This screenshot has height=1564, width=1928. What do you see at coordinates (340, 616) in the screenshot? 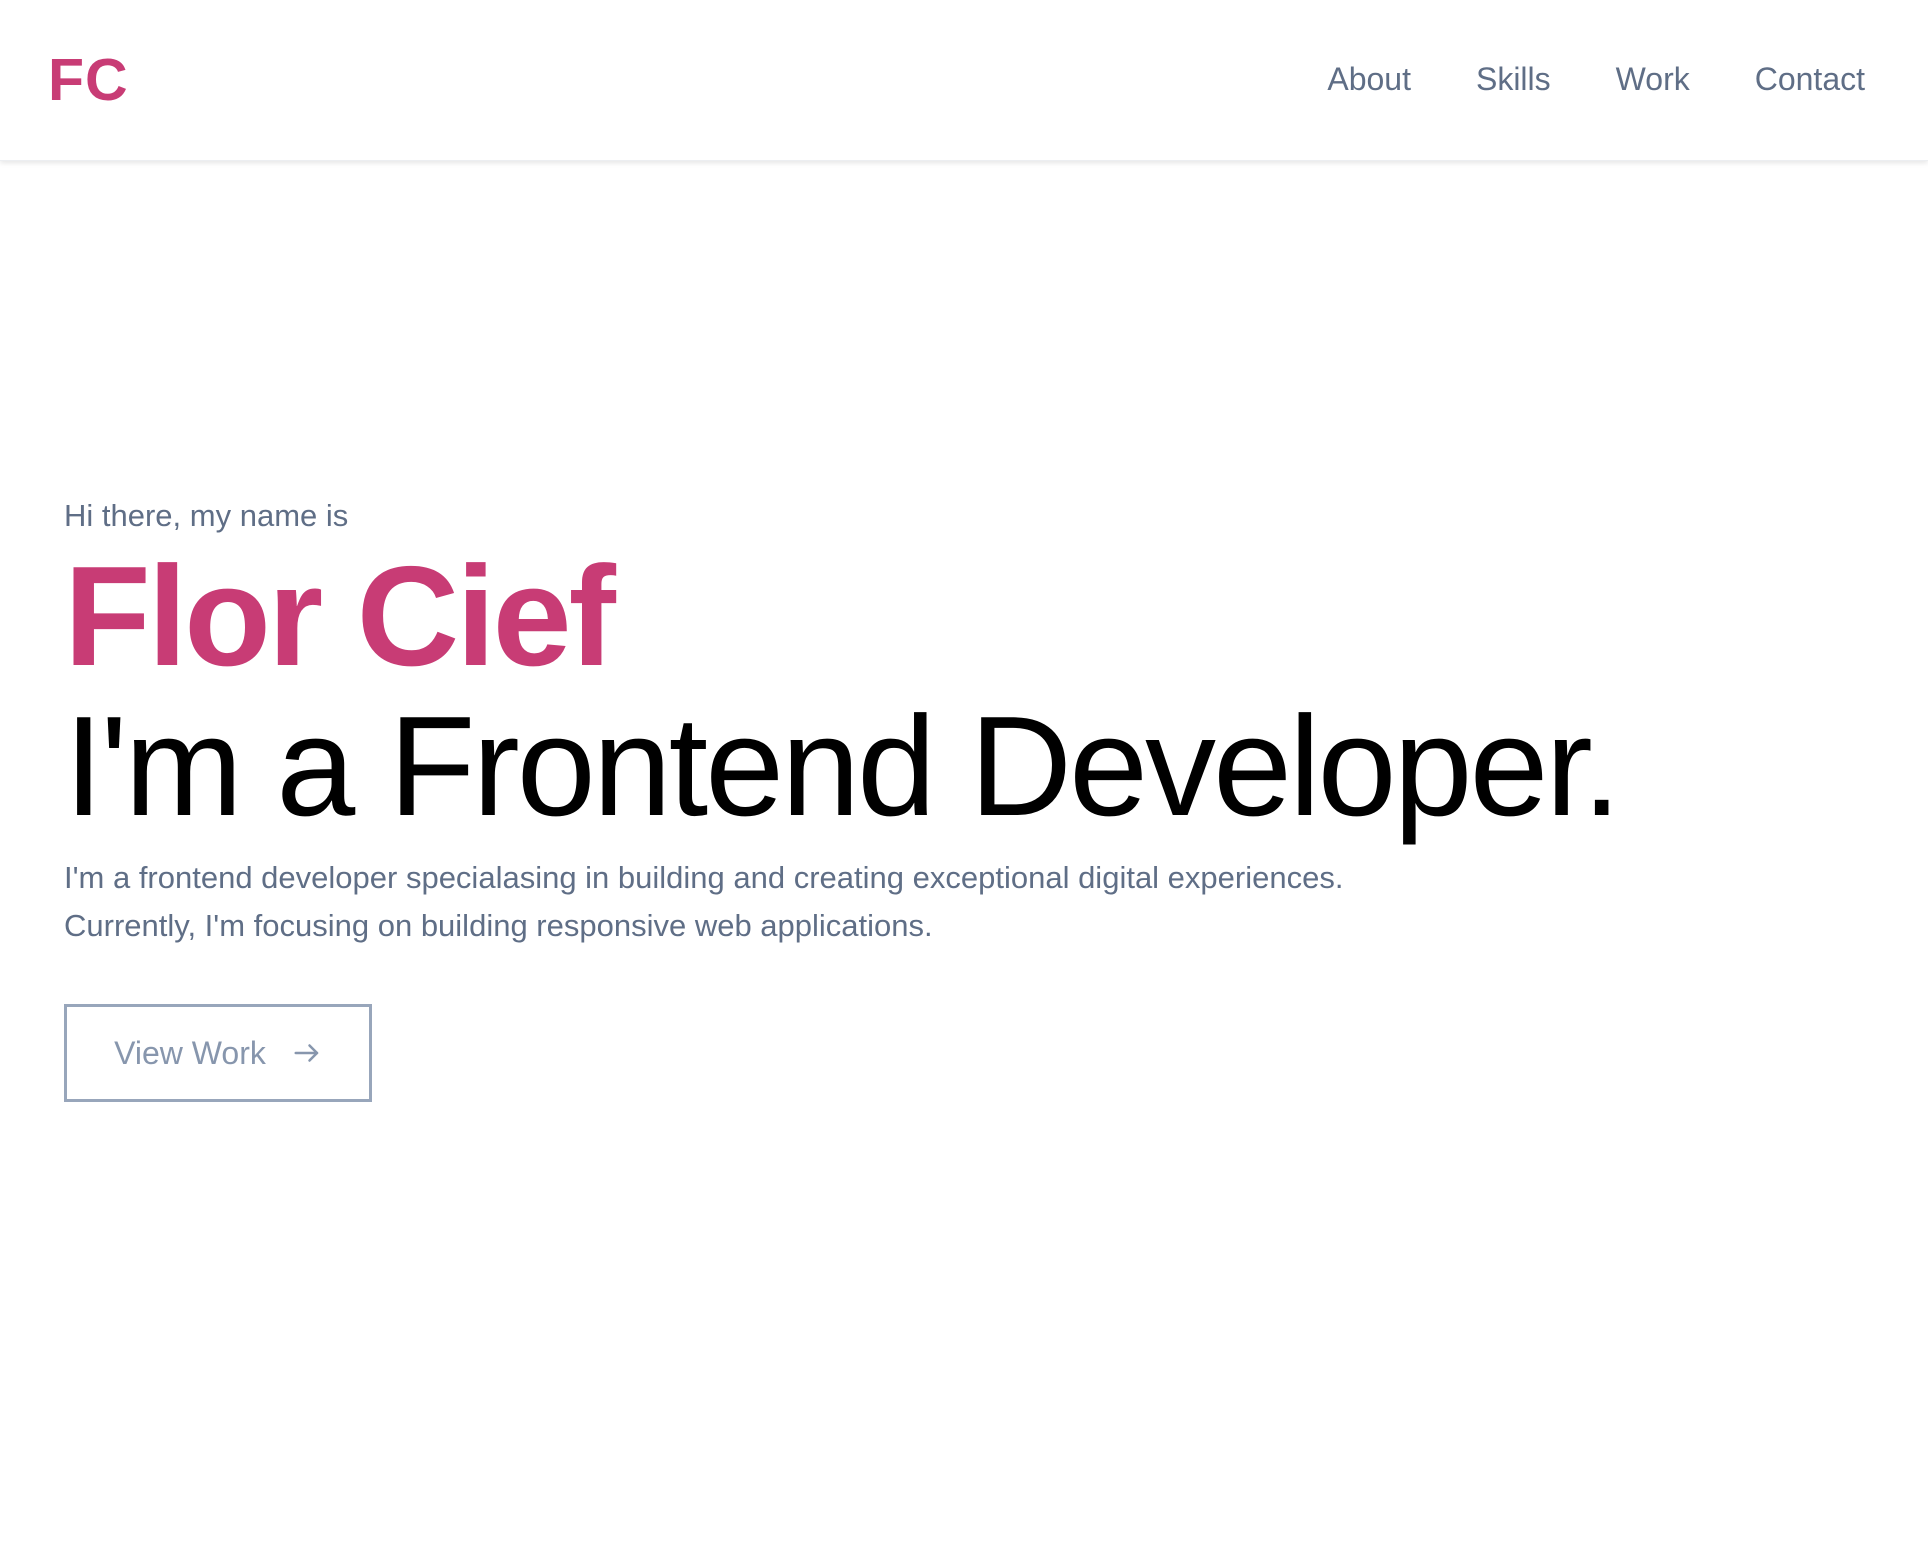
I see `hero-name: Flor Cief` at bounding box center [340, 616].